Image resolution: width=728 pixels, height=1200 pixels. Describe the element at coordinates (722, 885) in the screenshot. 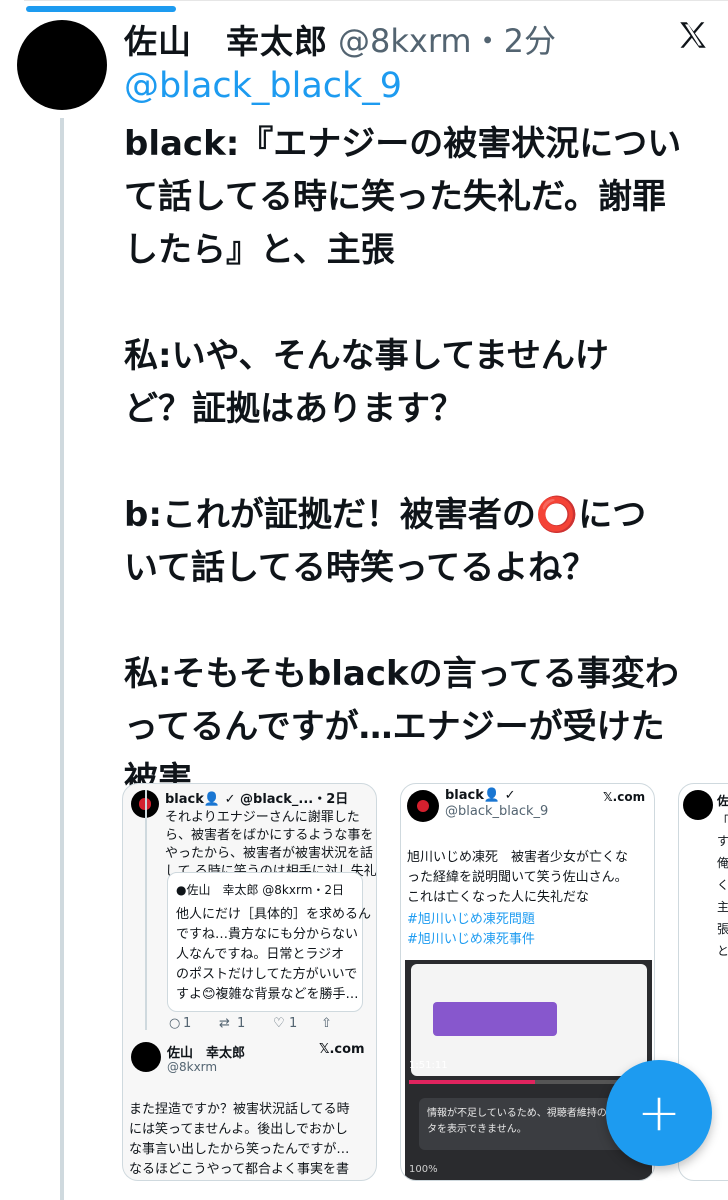

I see `card3-line: く` at that location.